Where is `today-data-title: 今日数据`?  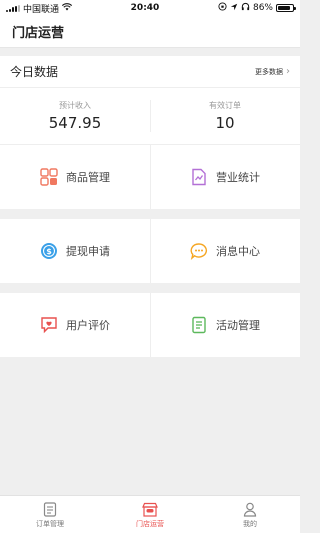 today-data-title: 今日数据 is located at coordinates (34, 72).